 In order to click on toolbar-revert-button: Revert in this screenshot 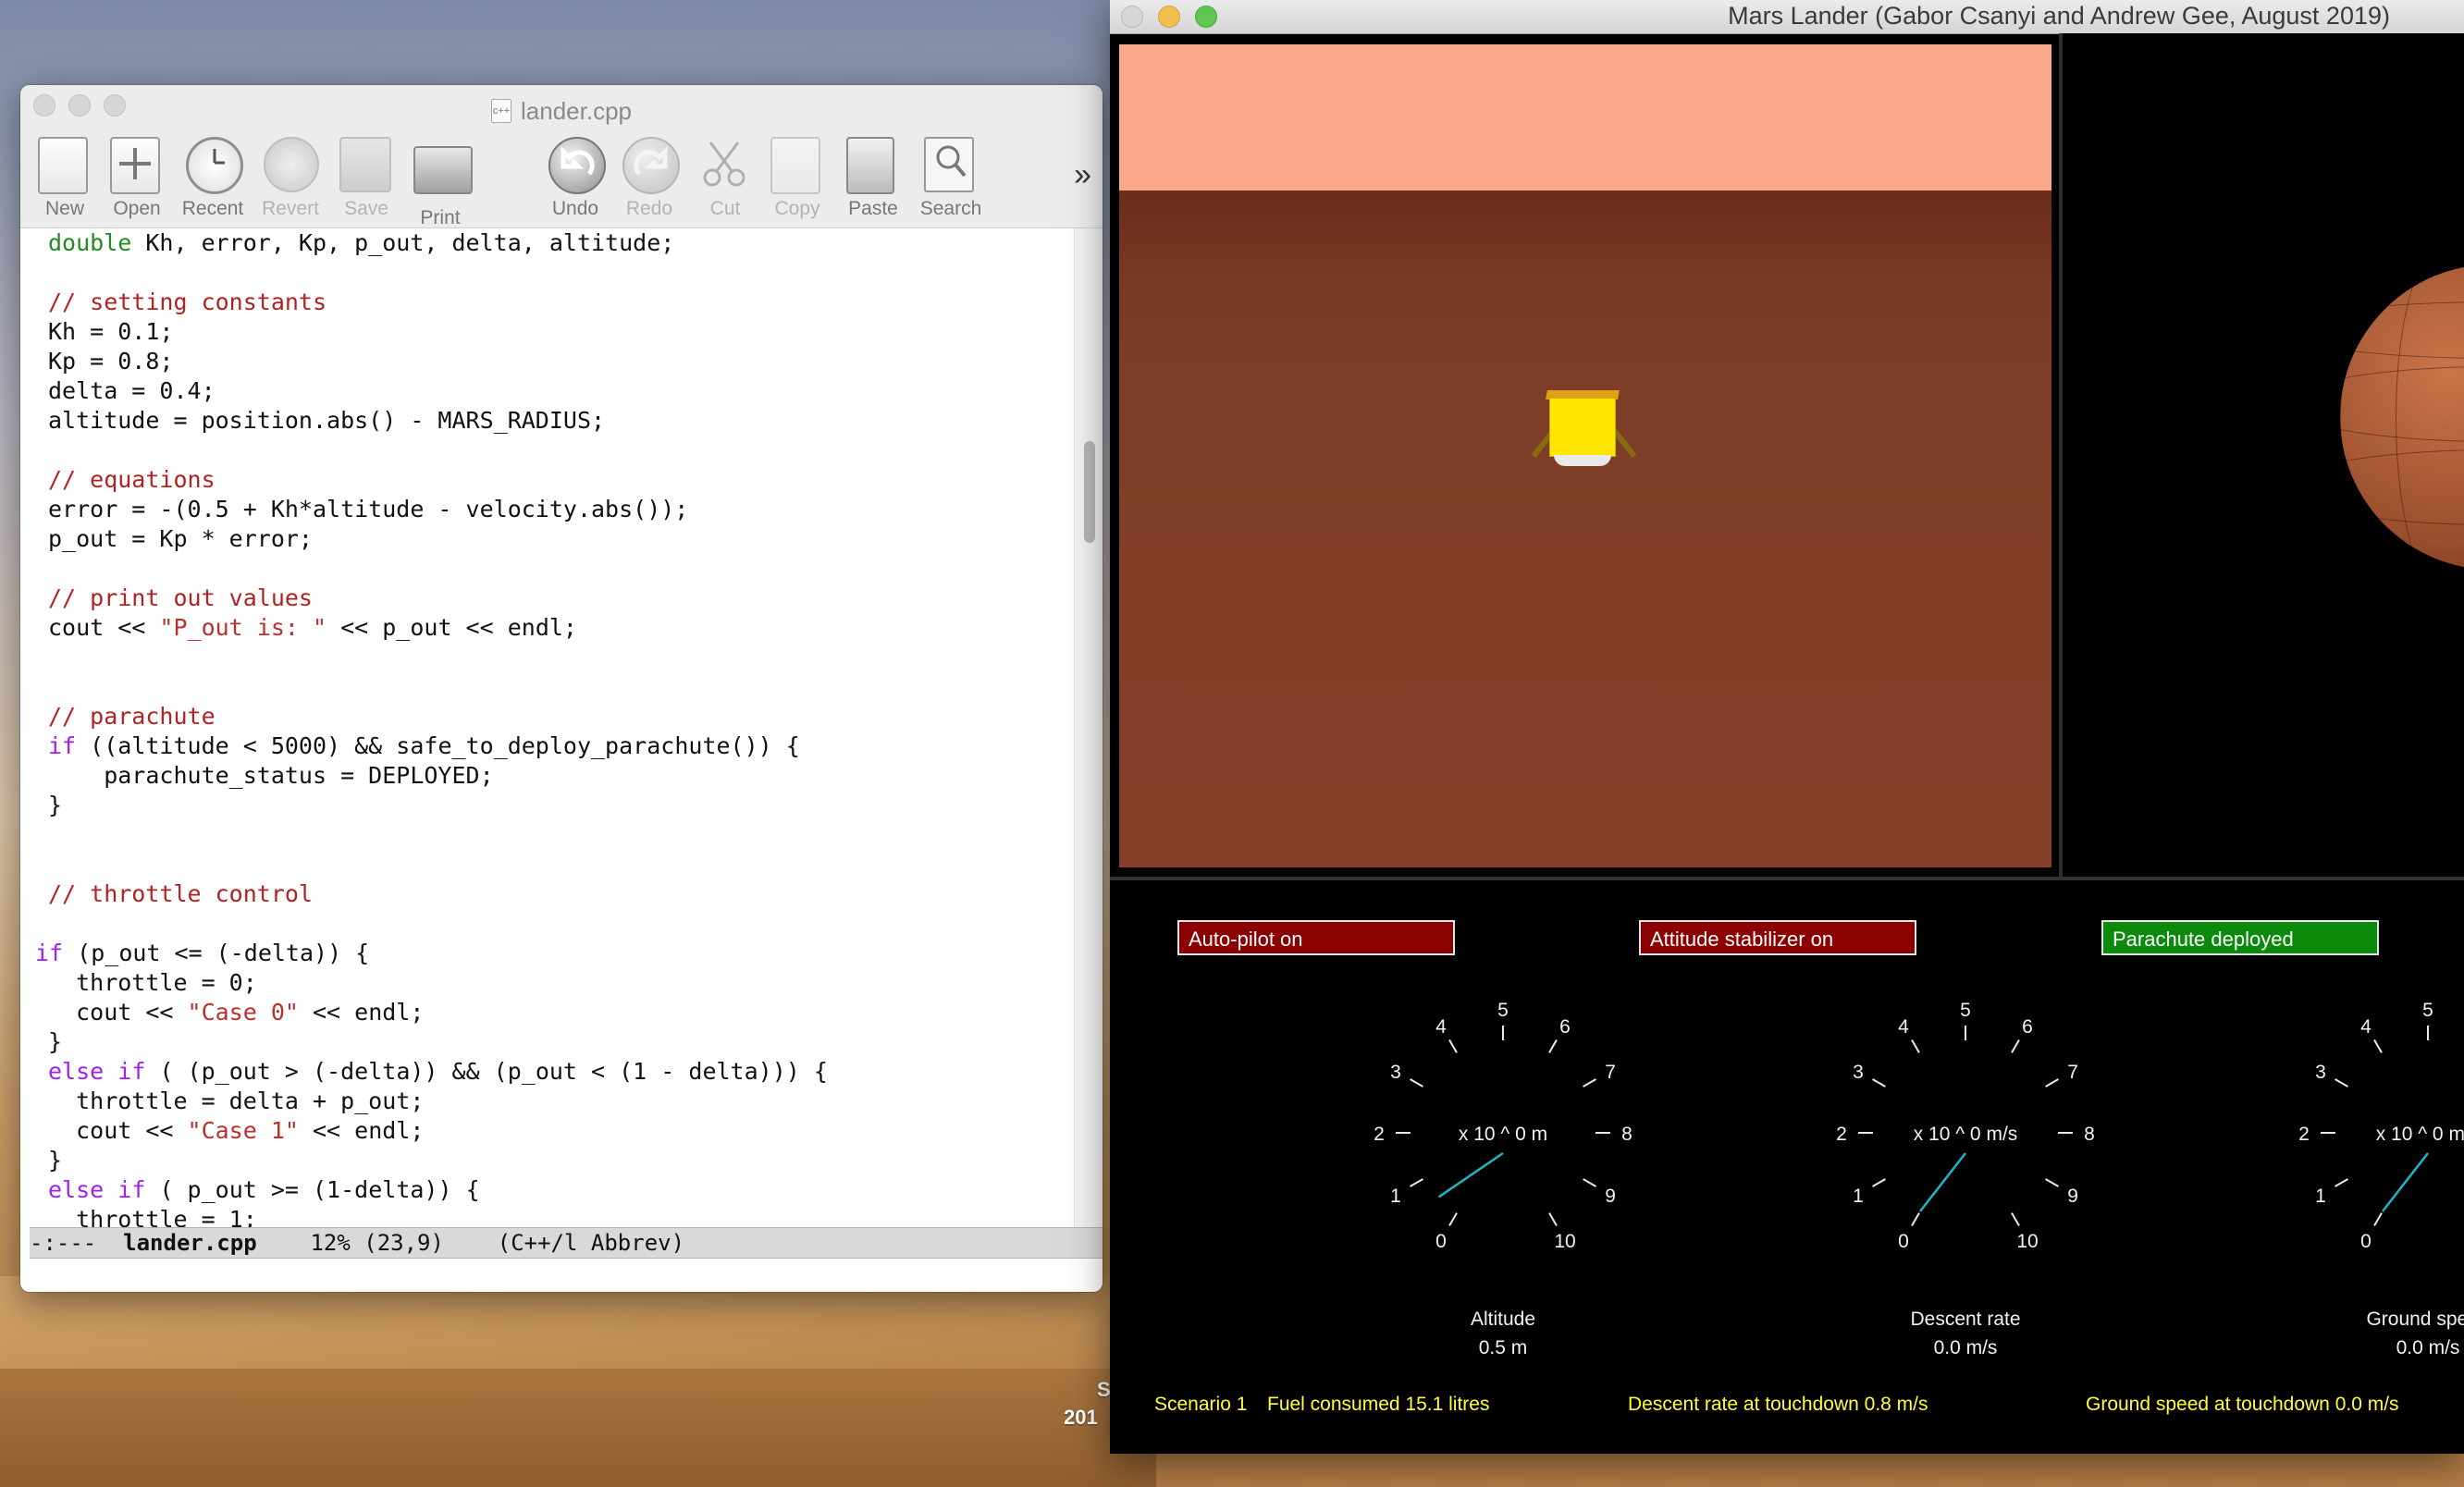, I will do `click(290, 178)`.